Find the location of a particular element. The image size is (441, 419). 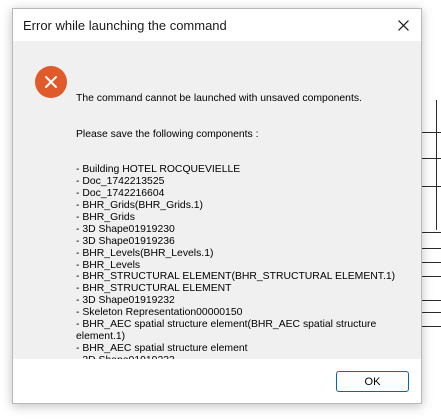

component-list-item: - 3D Shape01919232 is located at coordinates (125, 301).